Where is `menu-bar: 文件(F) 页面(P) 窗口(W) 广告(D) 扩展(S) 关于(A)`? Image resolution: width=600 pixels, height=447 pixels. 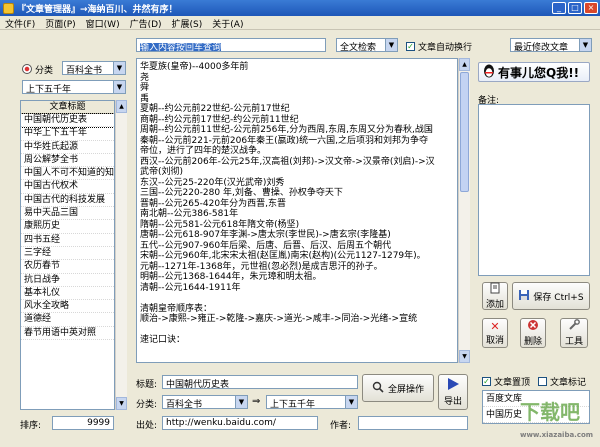
menu-bar: 文件(F) 页面(P) 窗口(W) 广告(D) 扩展(S) 关于(A) is located at coordinates (300, 23).